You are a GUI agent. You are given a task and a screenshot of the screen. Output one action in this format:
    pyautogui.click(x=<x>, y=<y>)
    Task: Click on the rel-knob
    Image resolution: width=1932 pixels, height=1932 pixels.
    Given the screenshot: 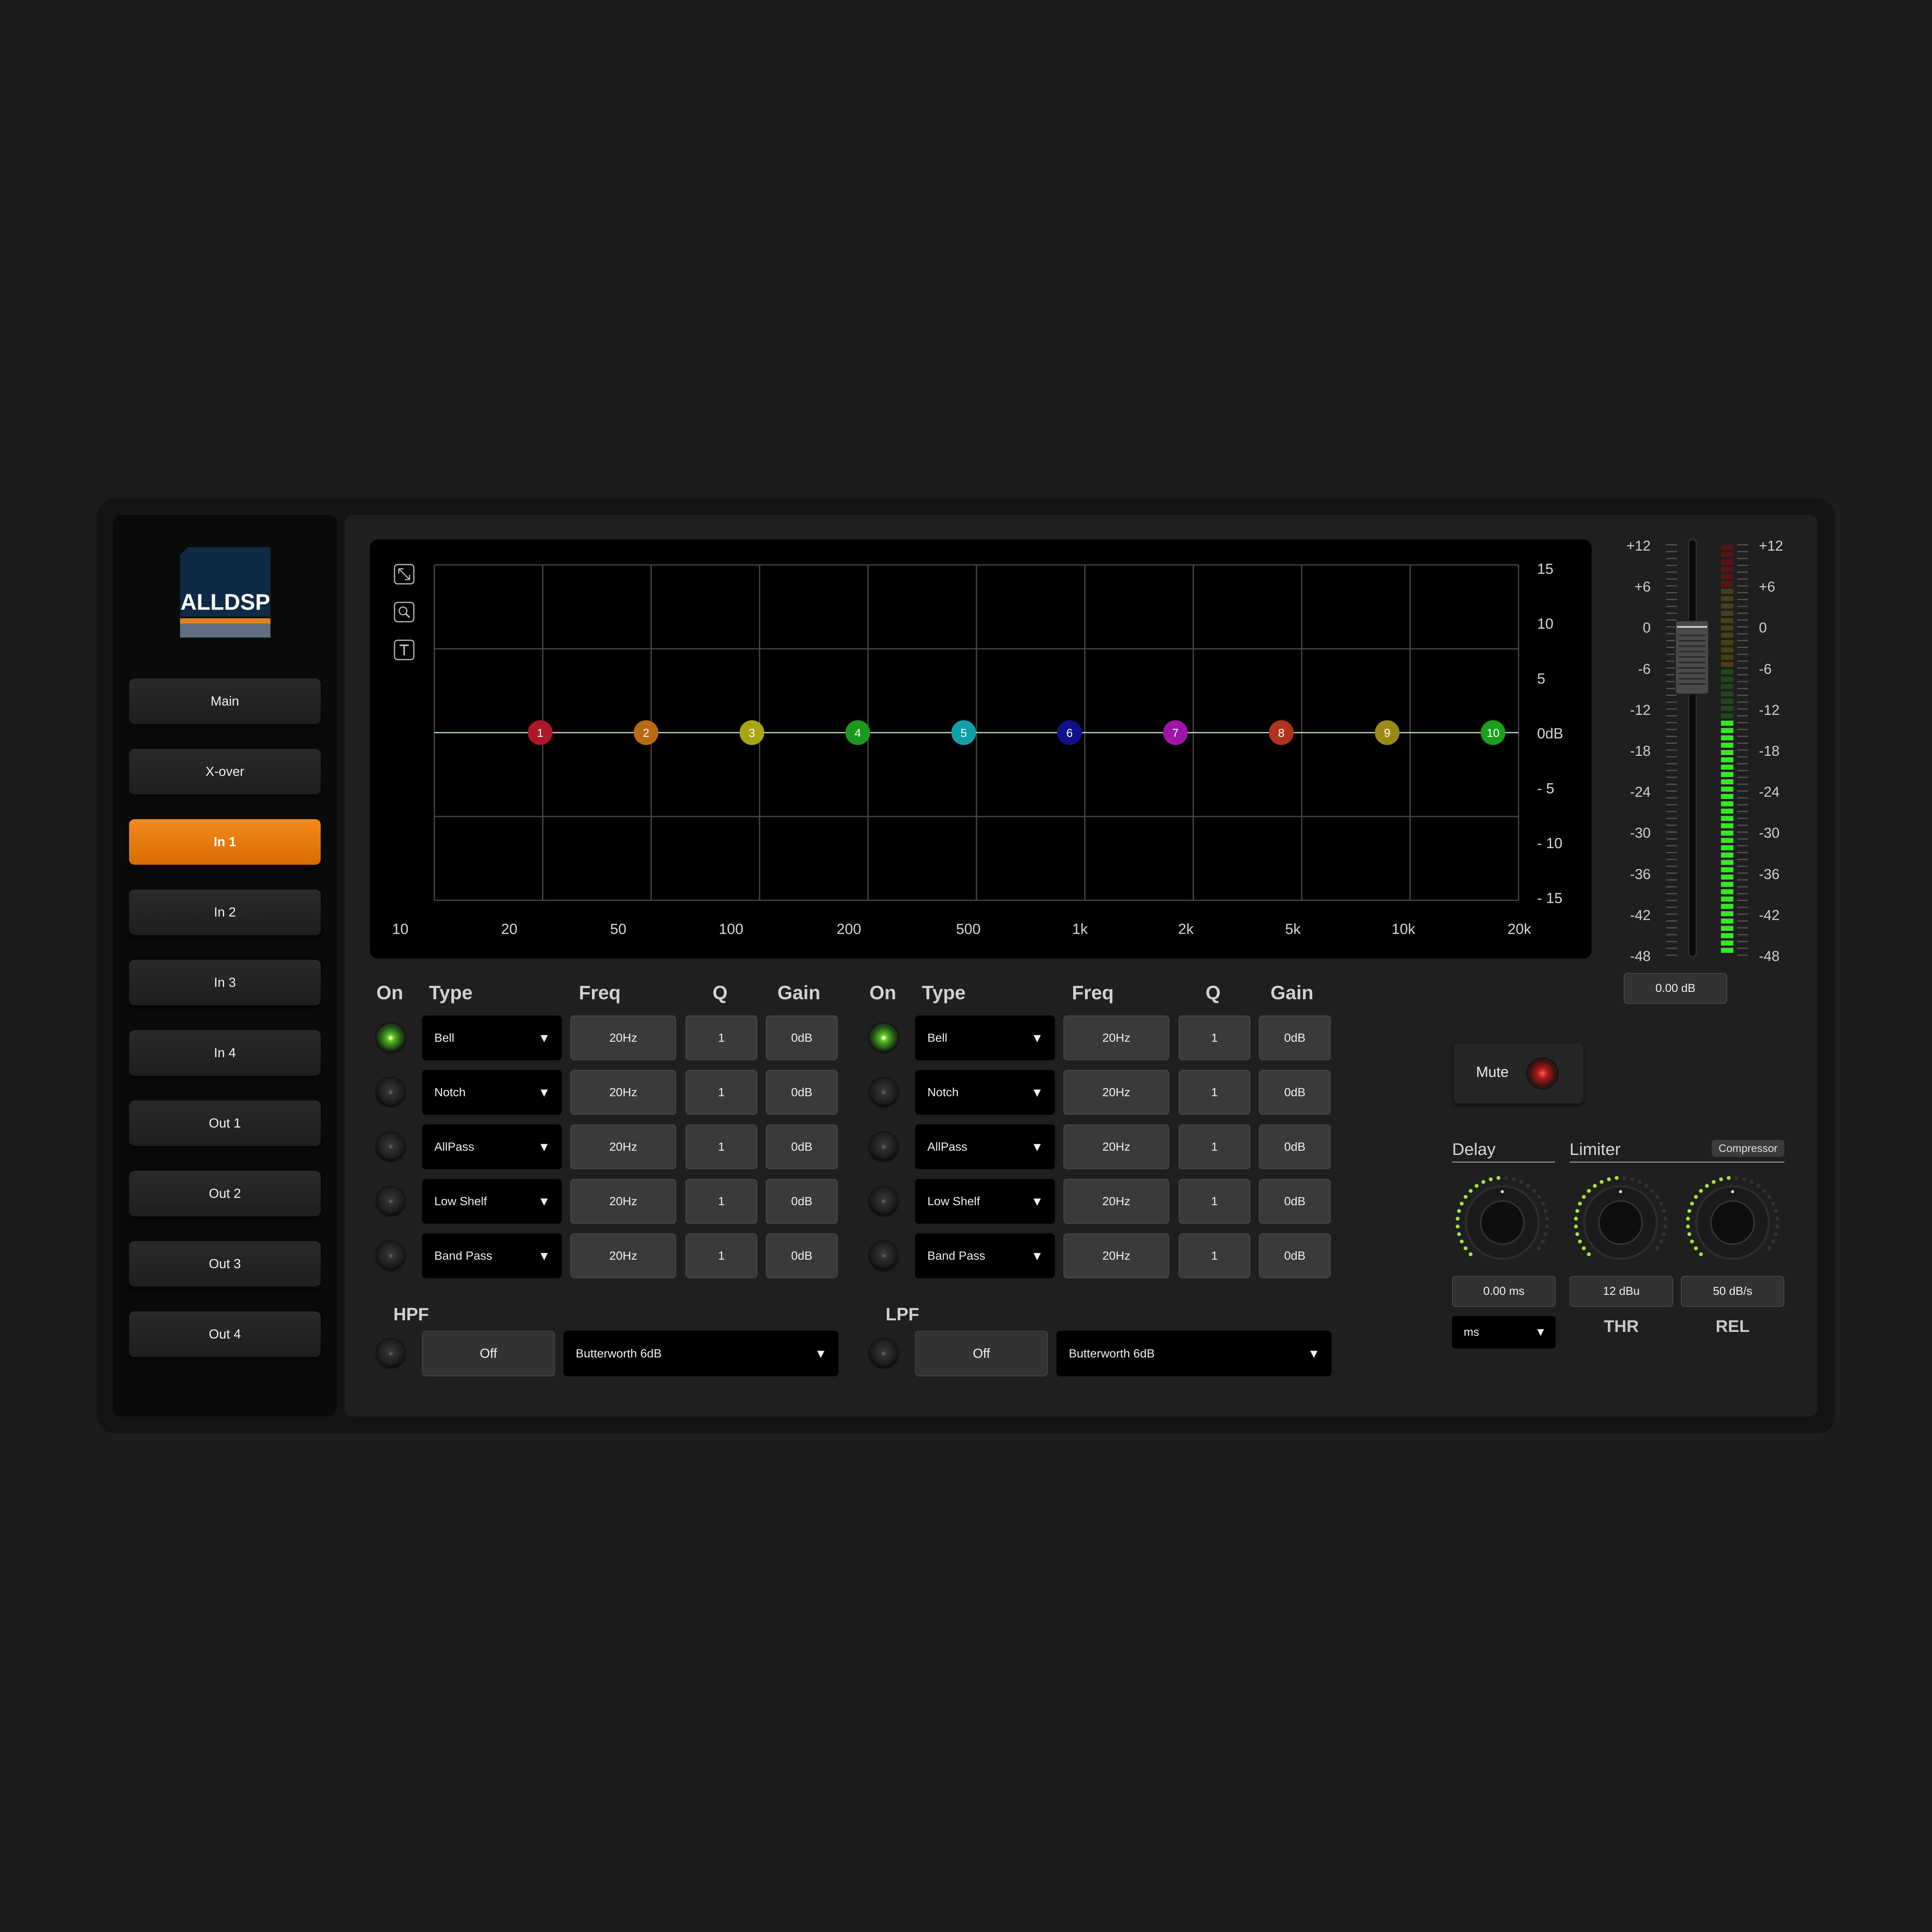 What is the action you would take?
    pyautogui.click(x=1732, y=1218)
    